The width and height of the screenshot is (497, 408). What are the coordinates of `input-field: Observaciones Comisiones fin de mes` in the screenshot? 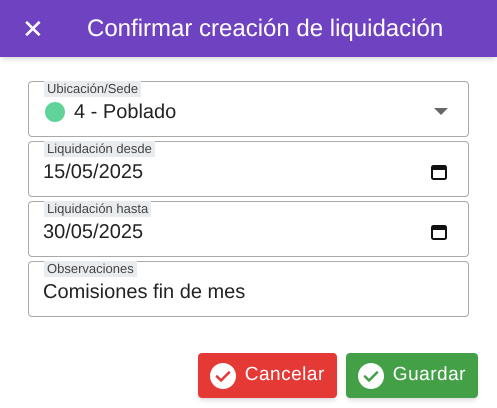 It's located at (248, 289).